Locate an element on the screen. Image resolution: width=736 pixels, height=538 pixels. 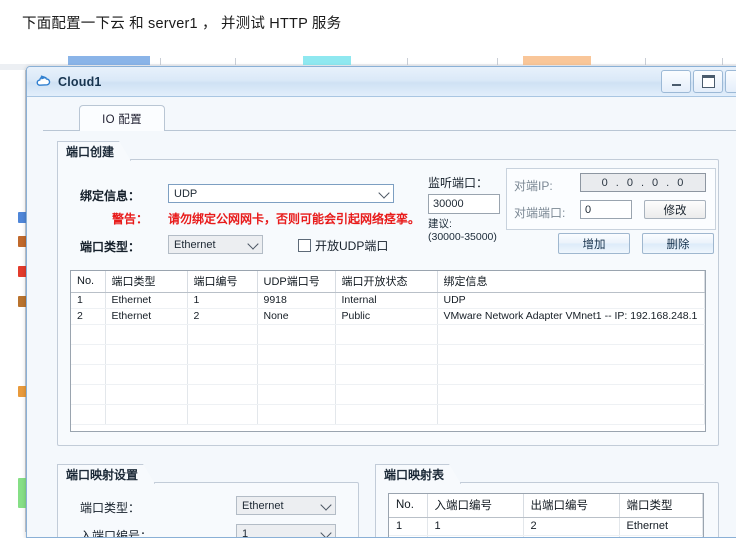
maximize-button is located at coordinates (708, 81).